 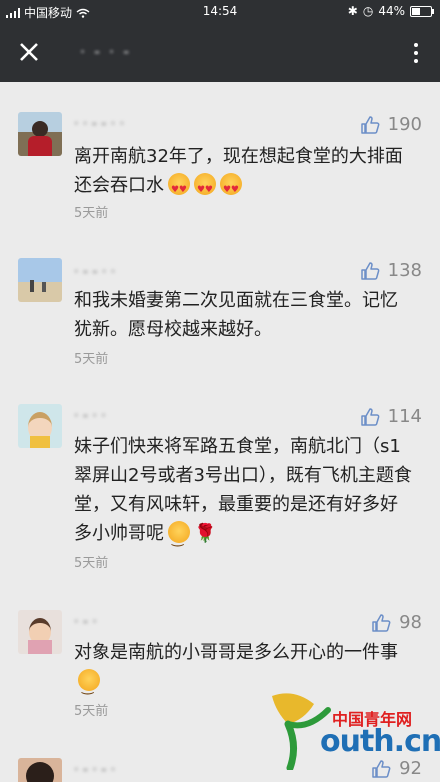 I want to click on commenter-name: · - · ·, so click(x=90, y=416).